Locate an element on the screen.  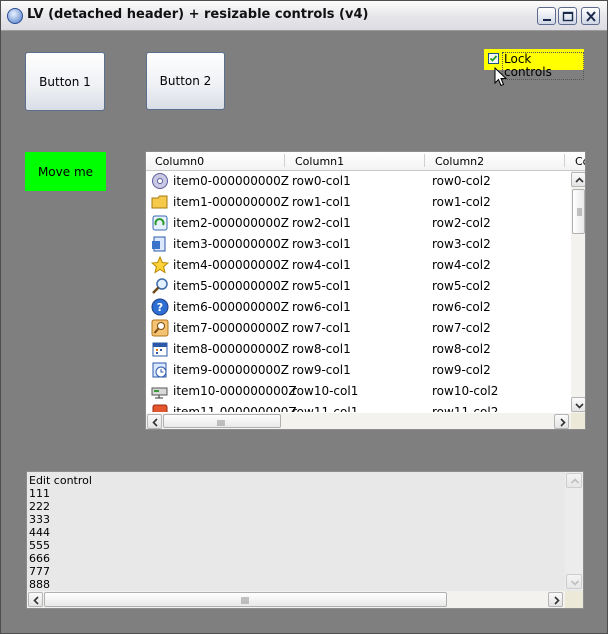
list-cell-column2: row3-col2 is located at coordinates (461, 244).